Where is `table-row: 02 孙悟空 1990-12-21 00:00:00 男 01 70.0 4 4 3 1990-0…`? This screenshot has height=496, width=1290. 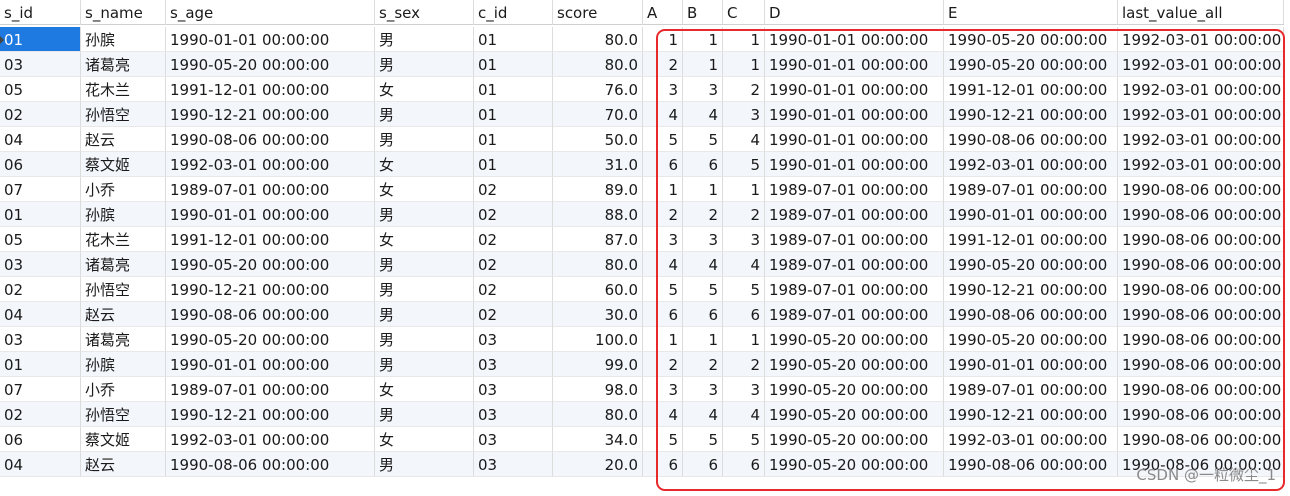 table-row: 02 孙悟空 1990-12-21 00:00:00 男 01 70.0 4 4 3 1990-0… is located at coordinates (642, 114).